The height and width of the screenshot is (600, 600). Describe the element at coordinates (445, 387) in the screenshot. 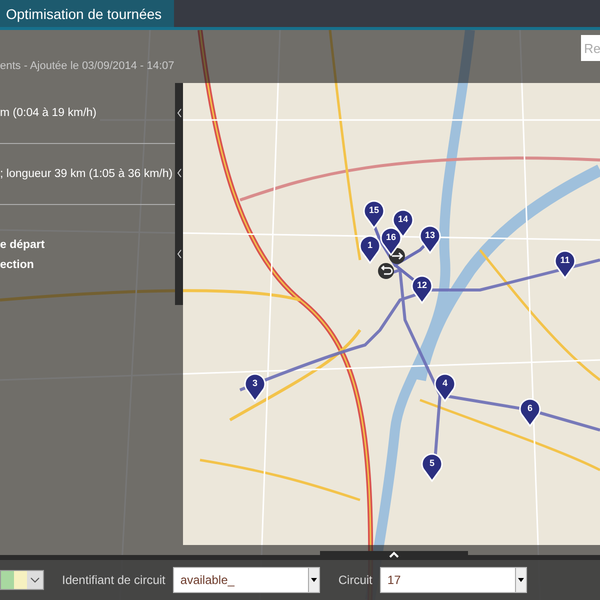

I see `map-marker: 4` at that location.